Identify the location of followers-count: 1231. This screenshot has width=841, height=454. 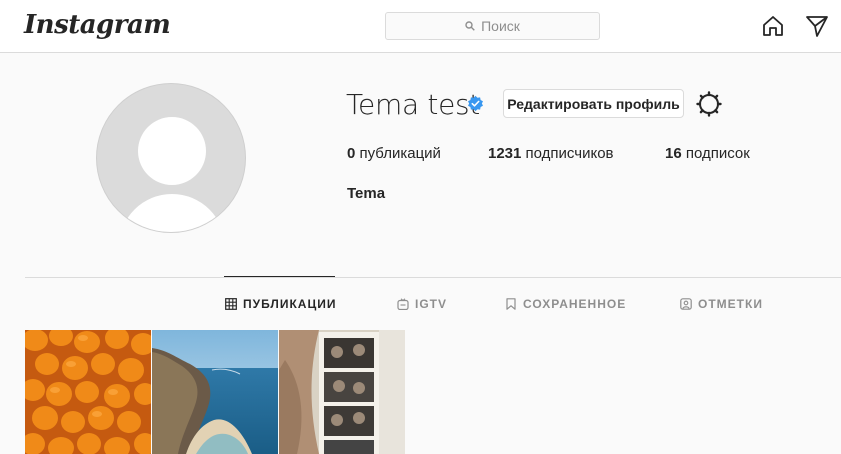
(505, 153).